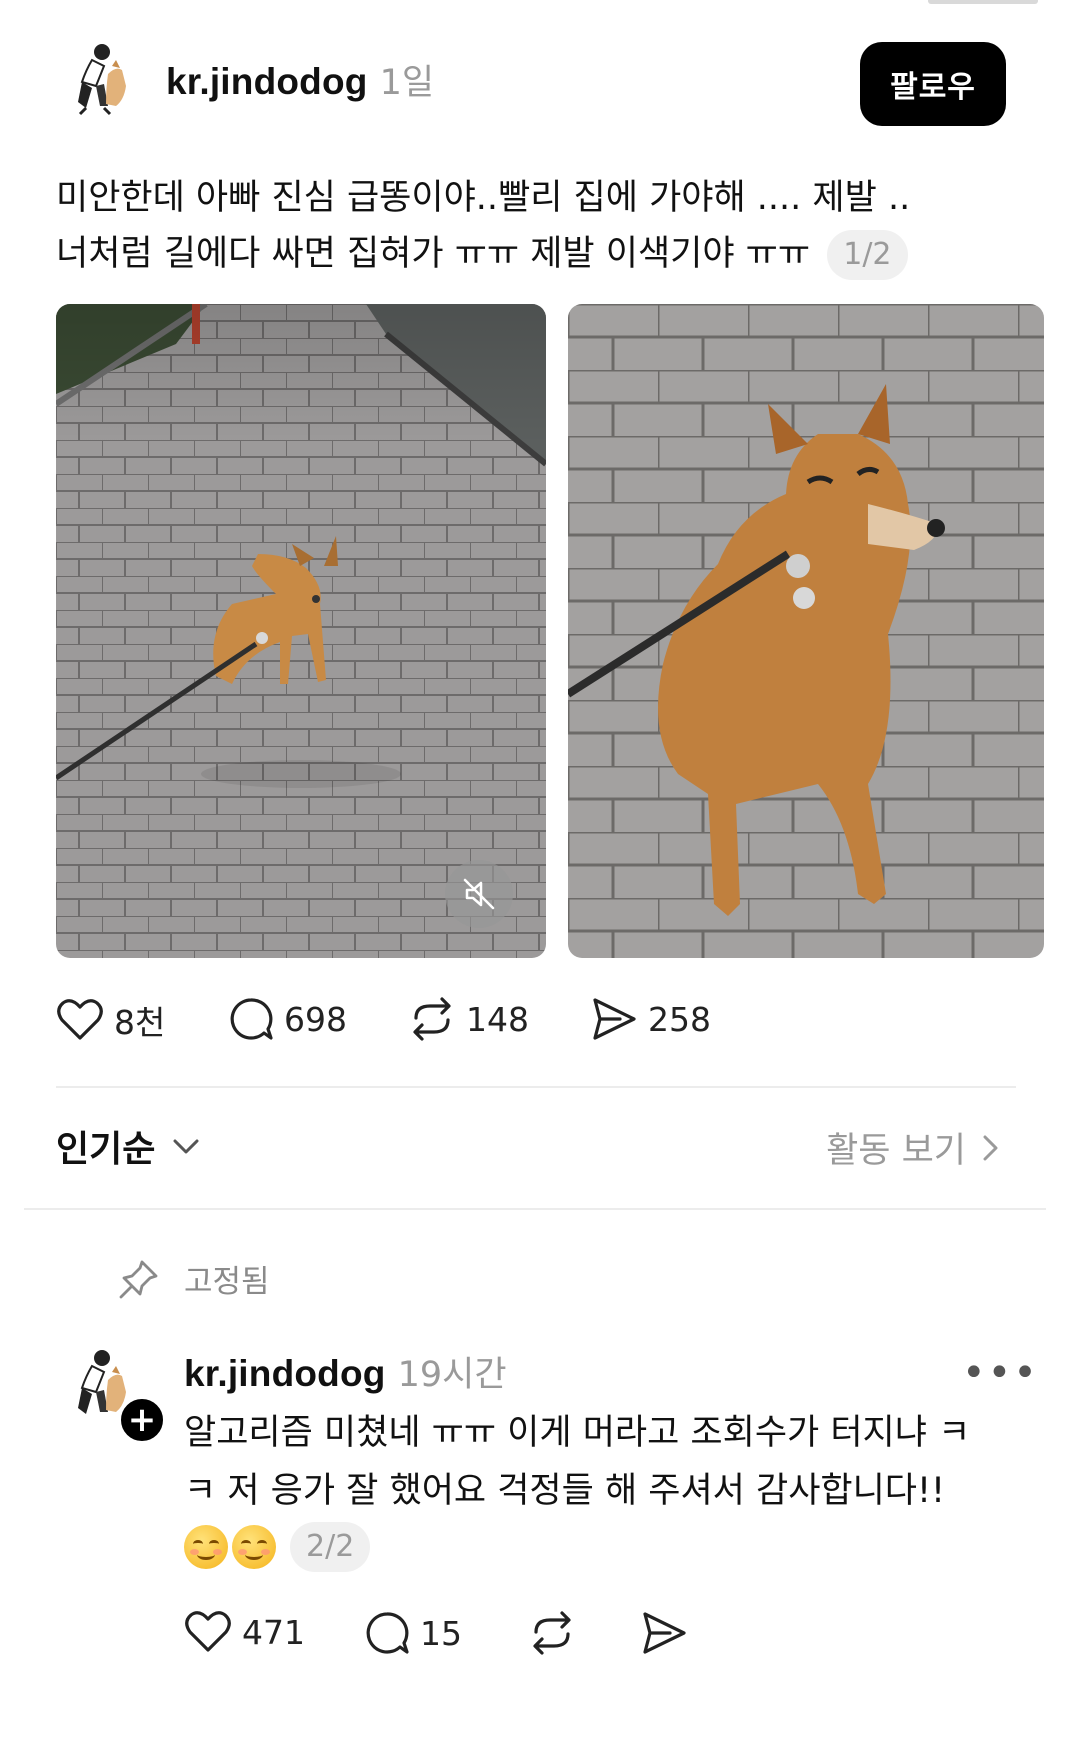 The width and height of the screenshot is (1080, 1758). What do you see at coordinates (413, 1633) in the screenshot?
I see `comment-reply-button: 15` at bounding box center [413, 1633].